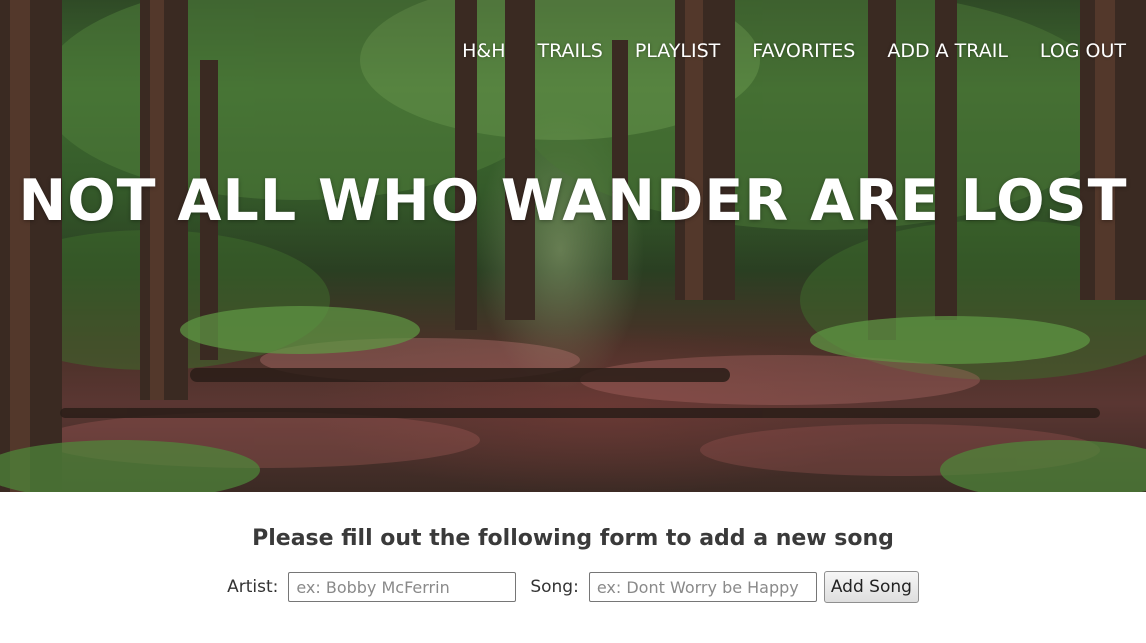 Image resolution: width=1146 pixels, height=643 pixels. I want to click on artist-input, so click(402, 587).